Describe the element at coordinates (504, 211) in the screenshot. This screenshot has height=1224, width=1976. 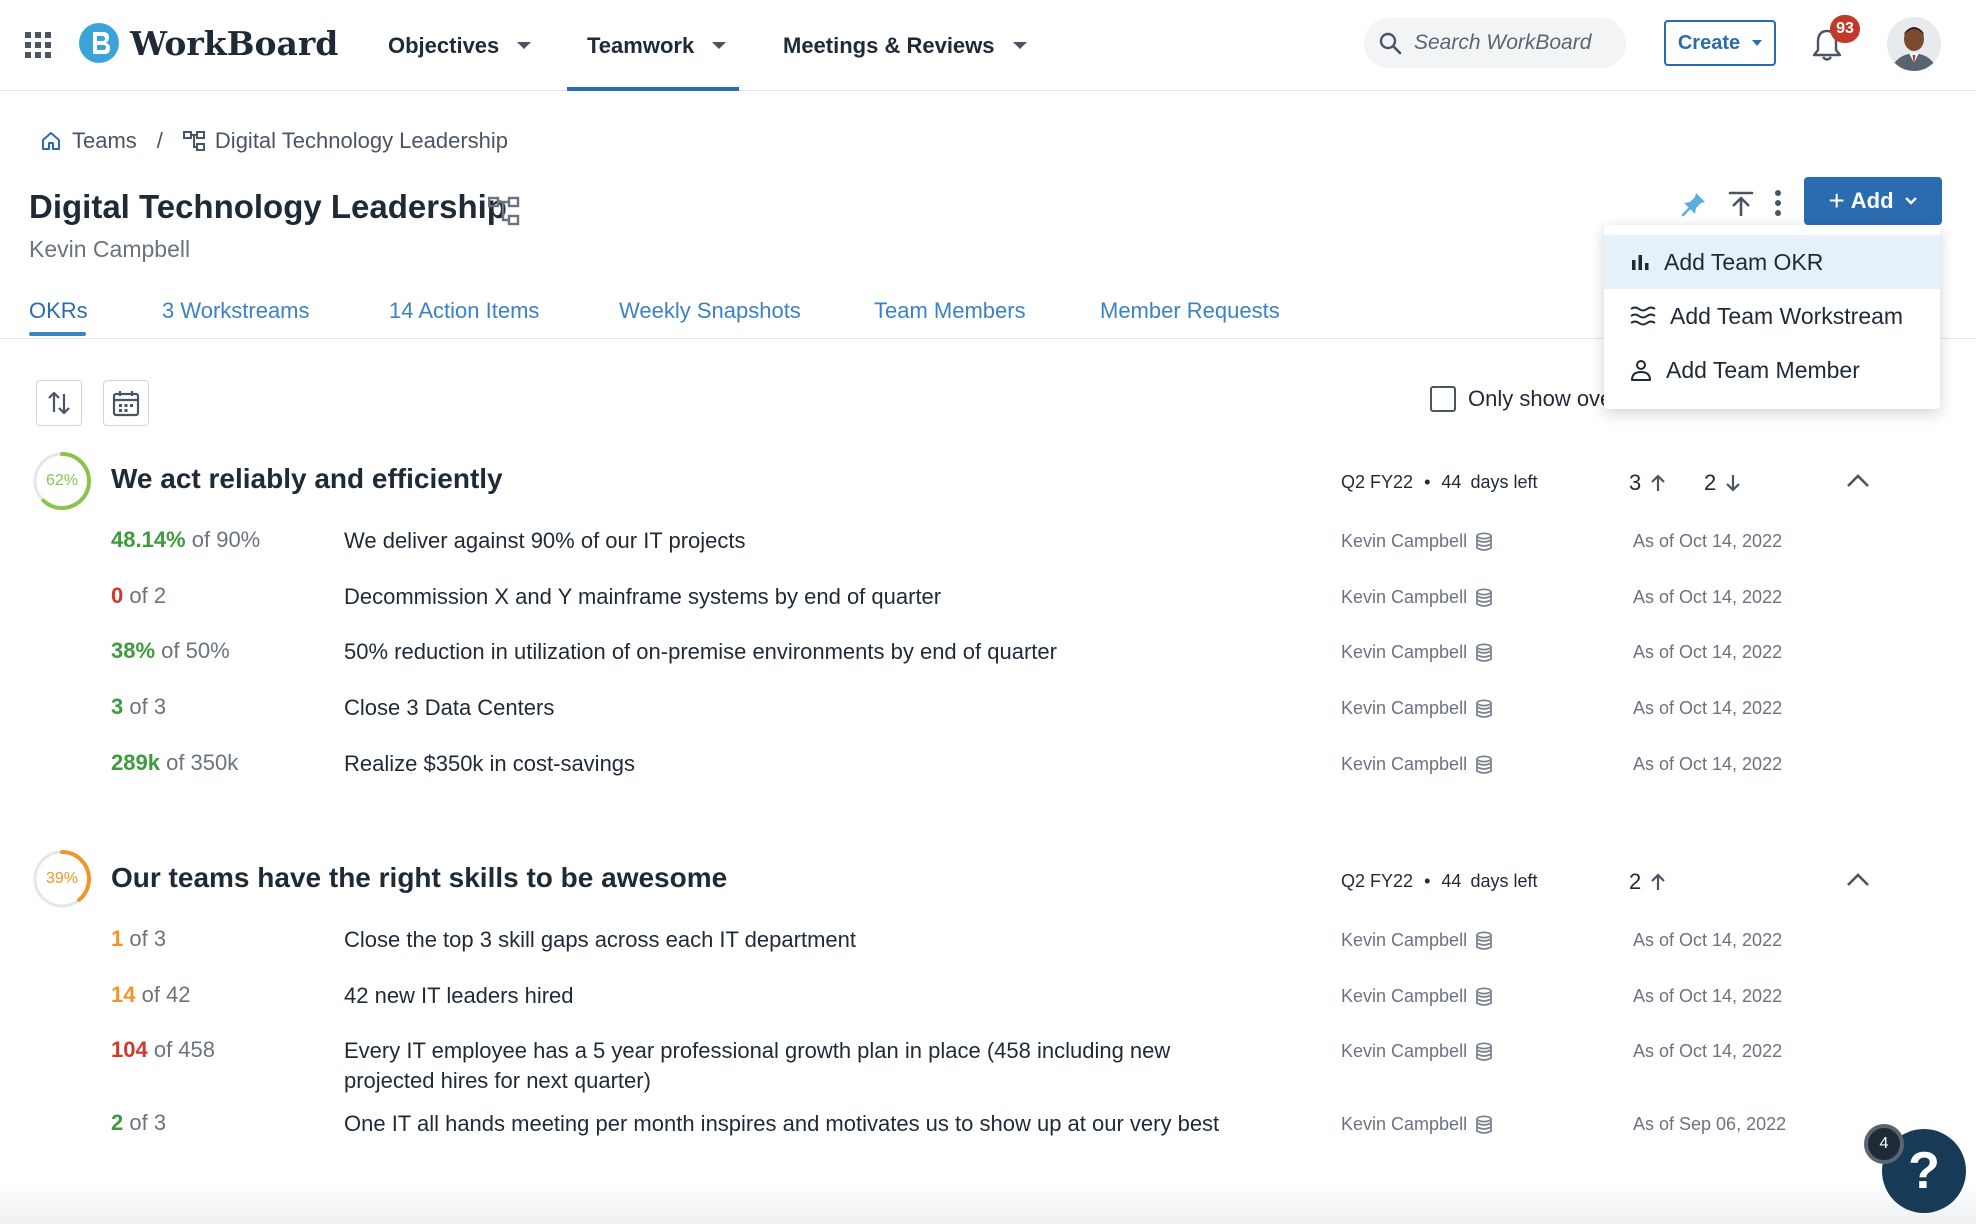
I see `org-chart-icon` at that location.